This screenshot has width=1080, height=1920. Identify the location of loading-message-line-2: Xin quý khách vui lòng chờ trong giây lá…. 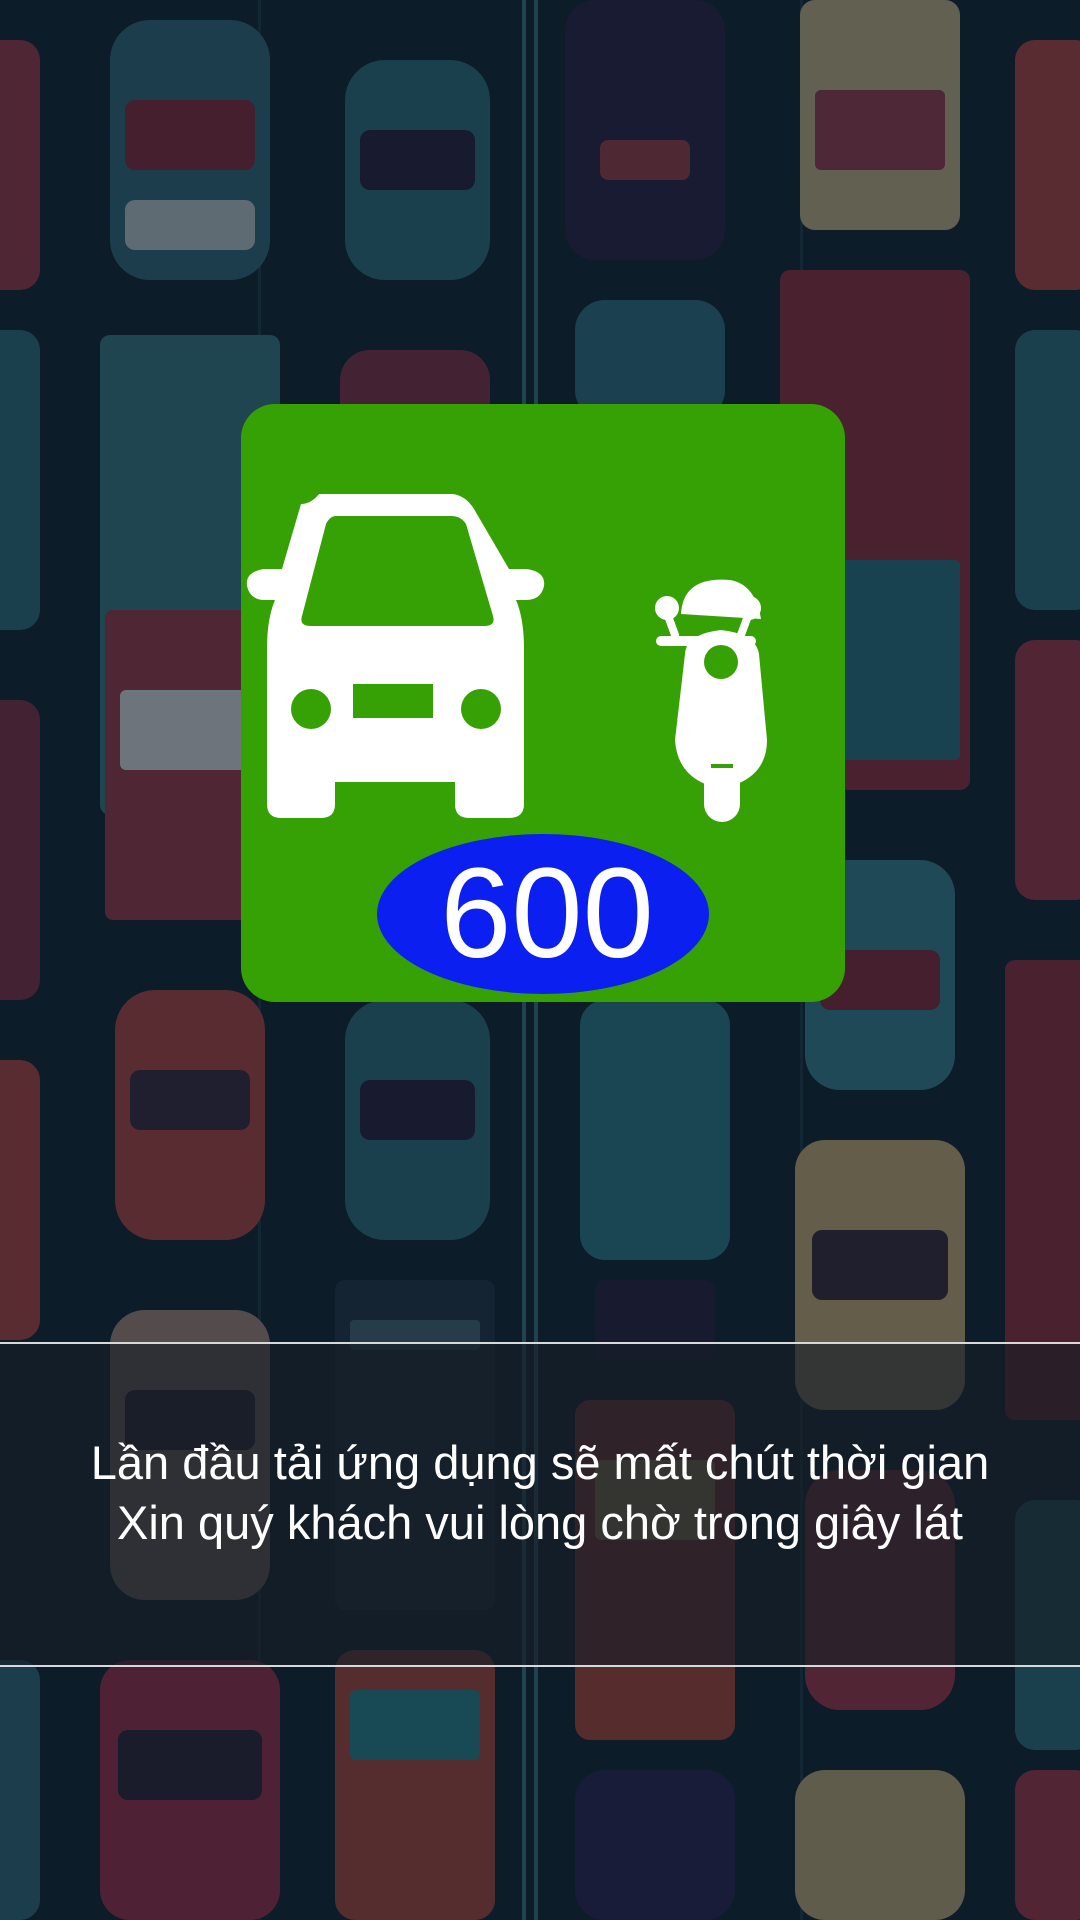
(540, 1522).